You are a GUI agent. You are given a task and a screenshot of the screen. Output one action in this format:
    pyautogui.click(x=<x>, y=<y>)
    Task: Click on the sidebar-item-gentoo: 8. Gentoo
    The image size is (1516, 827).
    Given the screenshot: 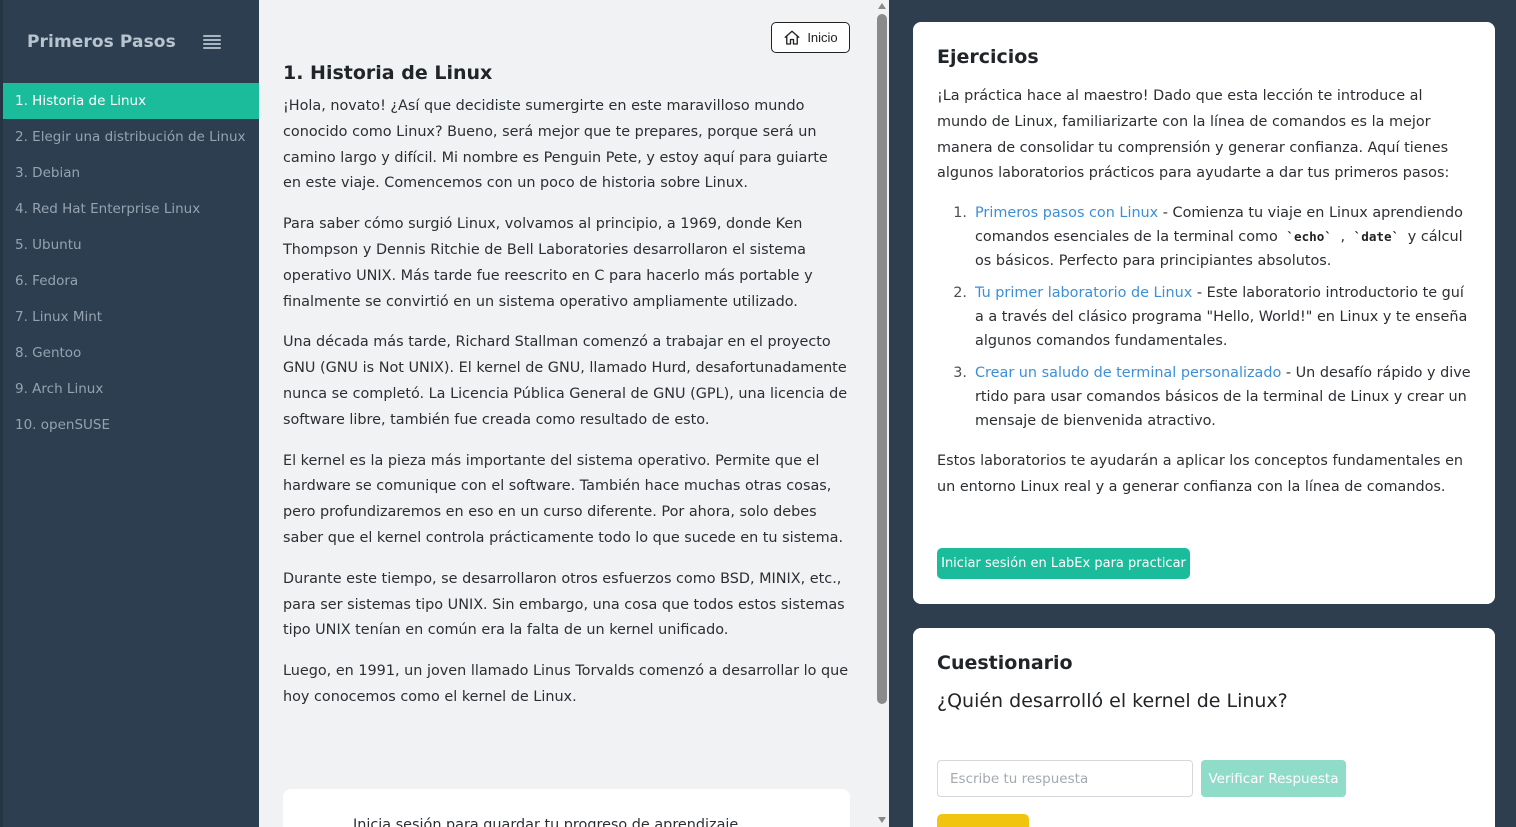 What is the action you would take?
    pyautogui.click(x=131, y=353)
    